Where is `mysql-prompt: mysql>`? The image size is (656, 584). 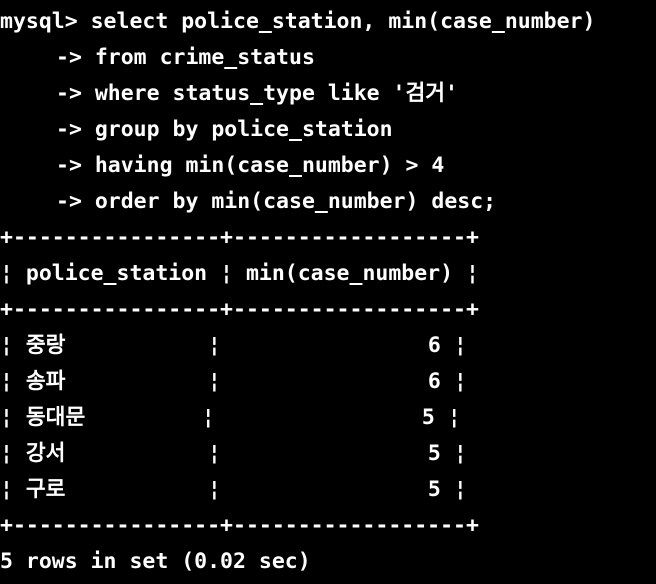 mysql-prompt: mysql> is located at coordinates (45, 21).